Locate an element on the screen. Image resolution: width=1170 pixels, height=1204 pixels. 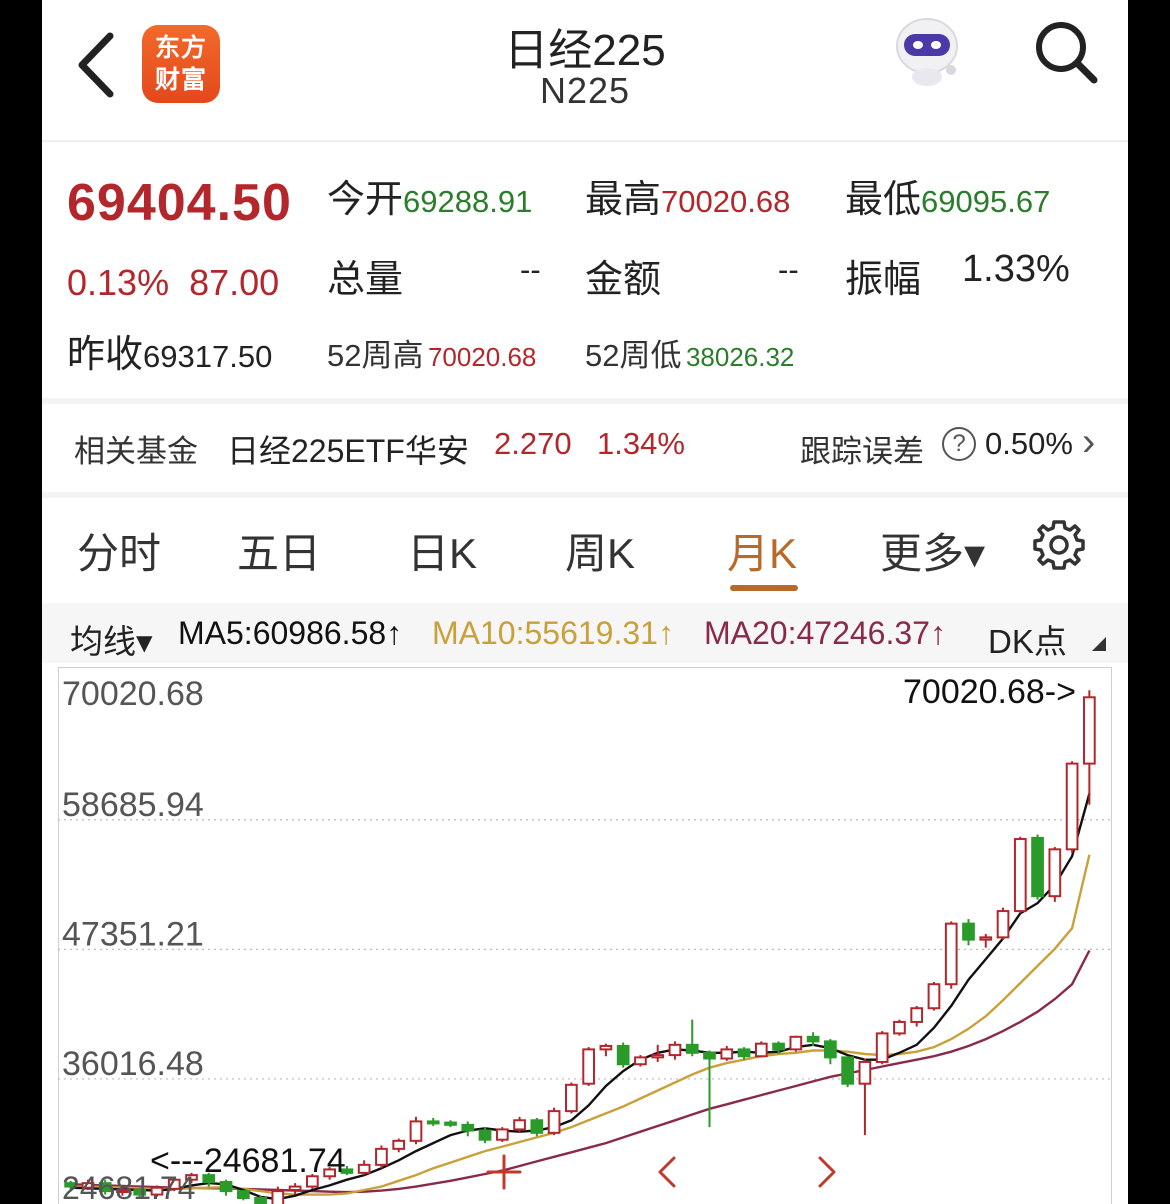
w52-high-row: 52周高 70020.68 is located at coordinates (431, 352).